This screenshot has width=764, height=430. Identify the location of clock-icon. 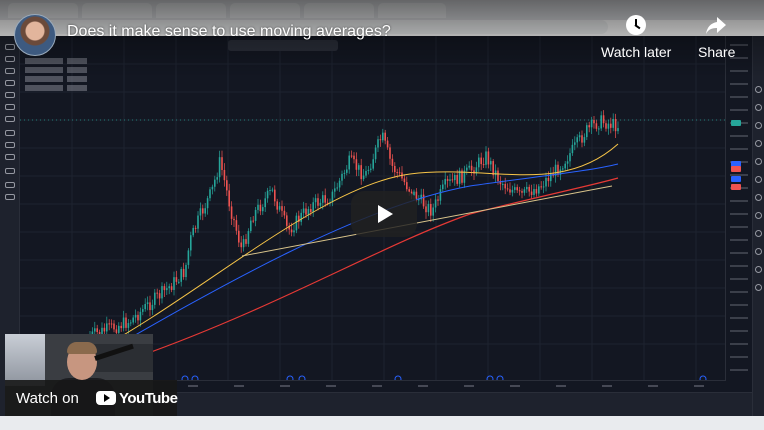
(636, 25).